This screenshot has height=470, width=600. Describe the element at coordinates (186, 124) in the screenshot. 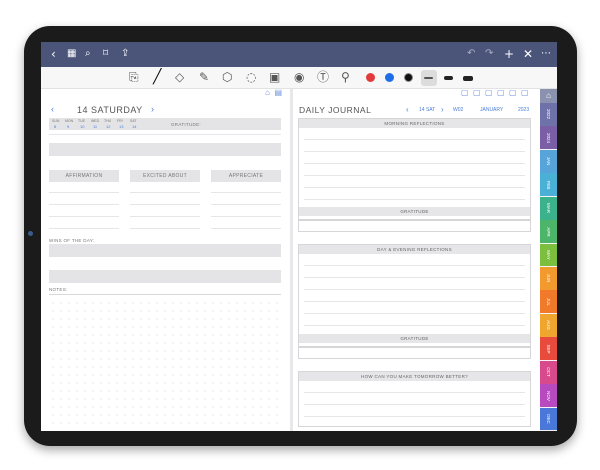

I see `gratitude-label: GRATITUDE:` at that location.